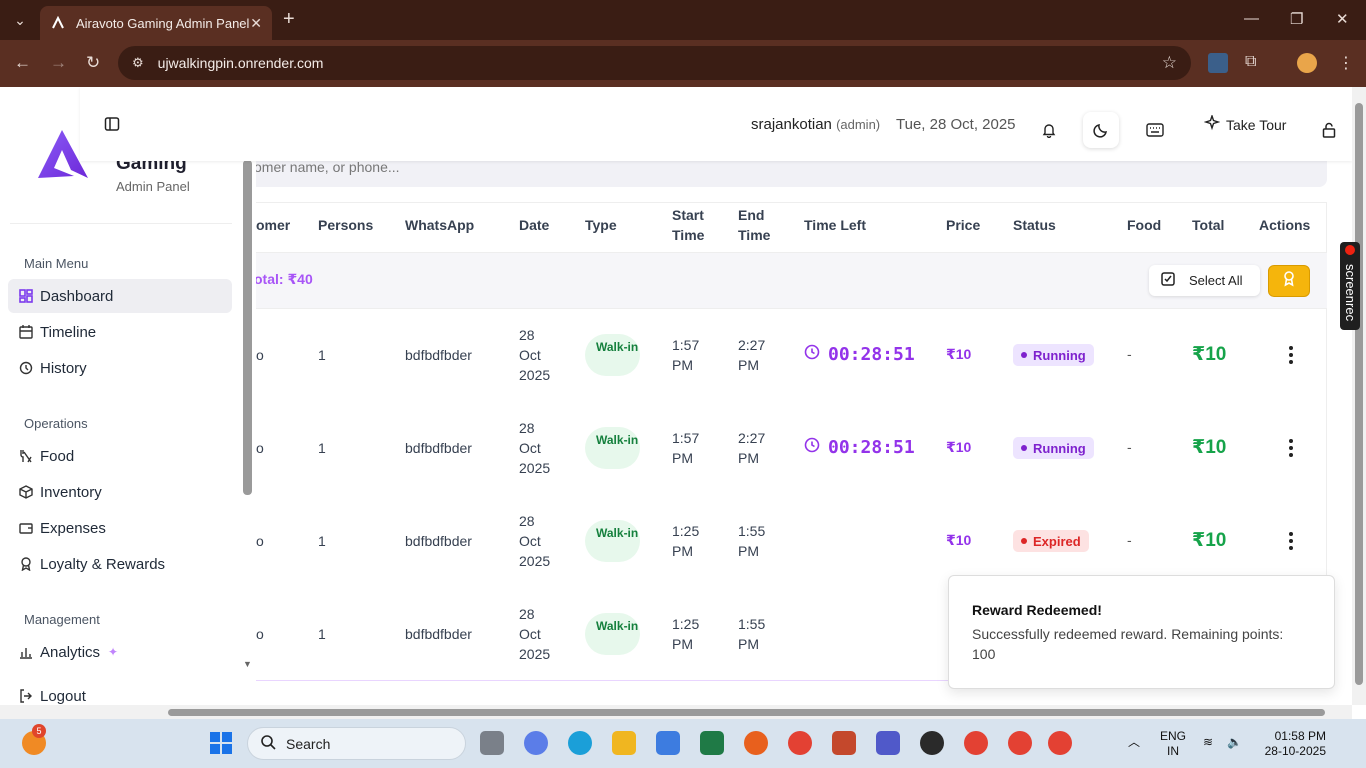  What do you see at coordinates (1218, 63) in the screenshot?
I see `extension-icon` at bounding box center [1218, 63].